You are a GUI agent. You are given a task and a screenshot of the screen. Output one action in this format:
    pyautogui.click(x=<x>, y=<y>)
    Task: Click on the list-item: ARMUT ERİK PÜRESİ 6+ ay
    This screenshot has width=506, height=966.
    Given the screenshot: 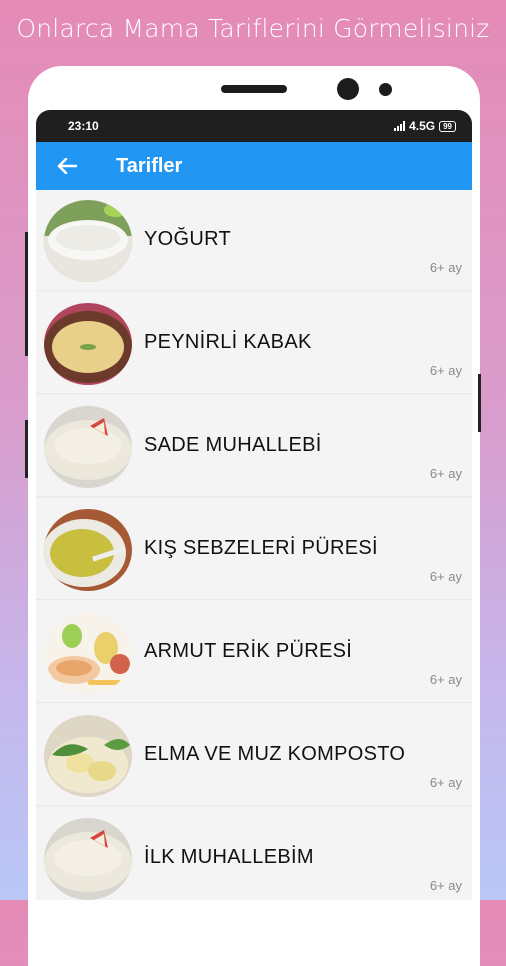 What is the action you would take?
    pyautogui.click(x=254, y=652)
    